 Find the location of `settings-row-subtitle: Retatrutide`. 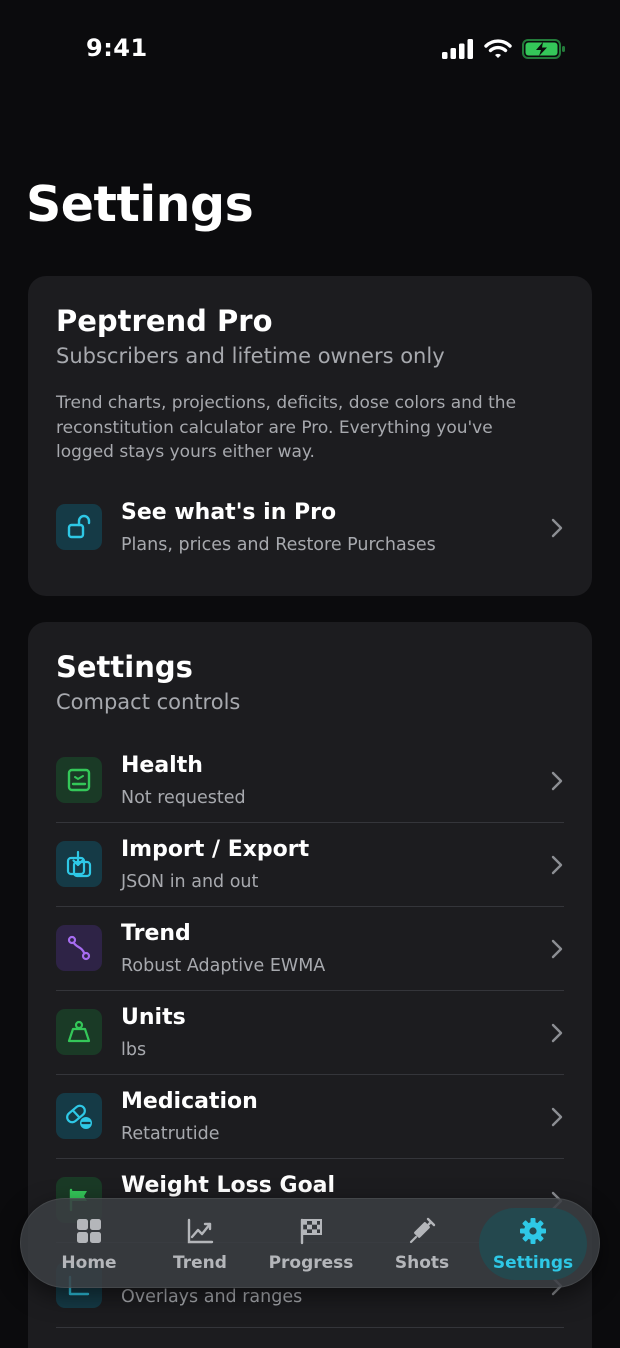

settings-row-subtitle: Retatrutide is located at coordinates (170, 1134).